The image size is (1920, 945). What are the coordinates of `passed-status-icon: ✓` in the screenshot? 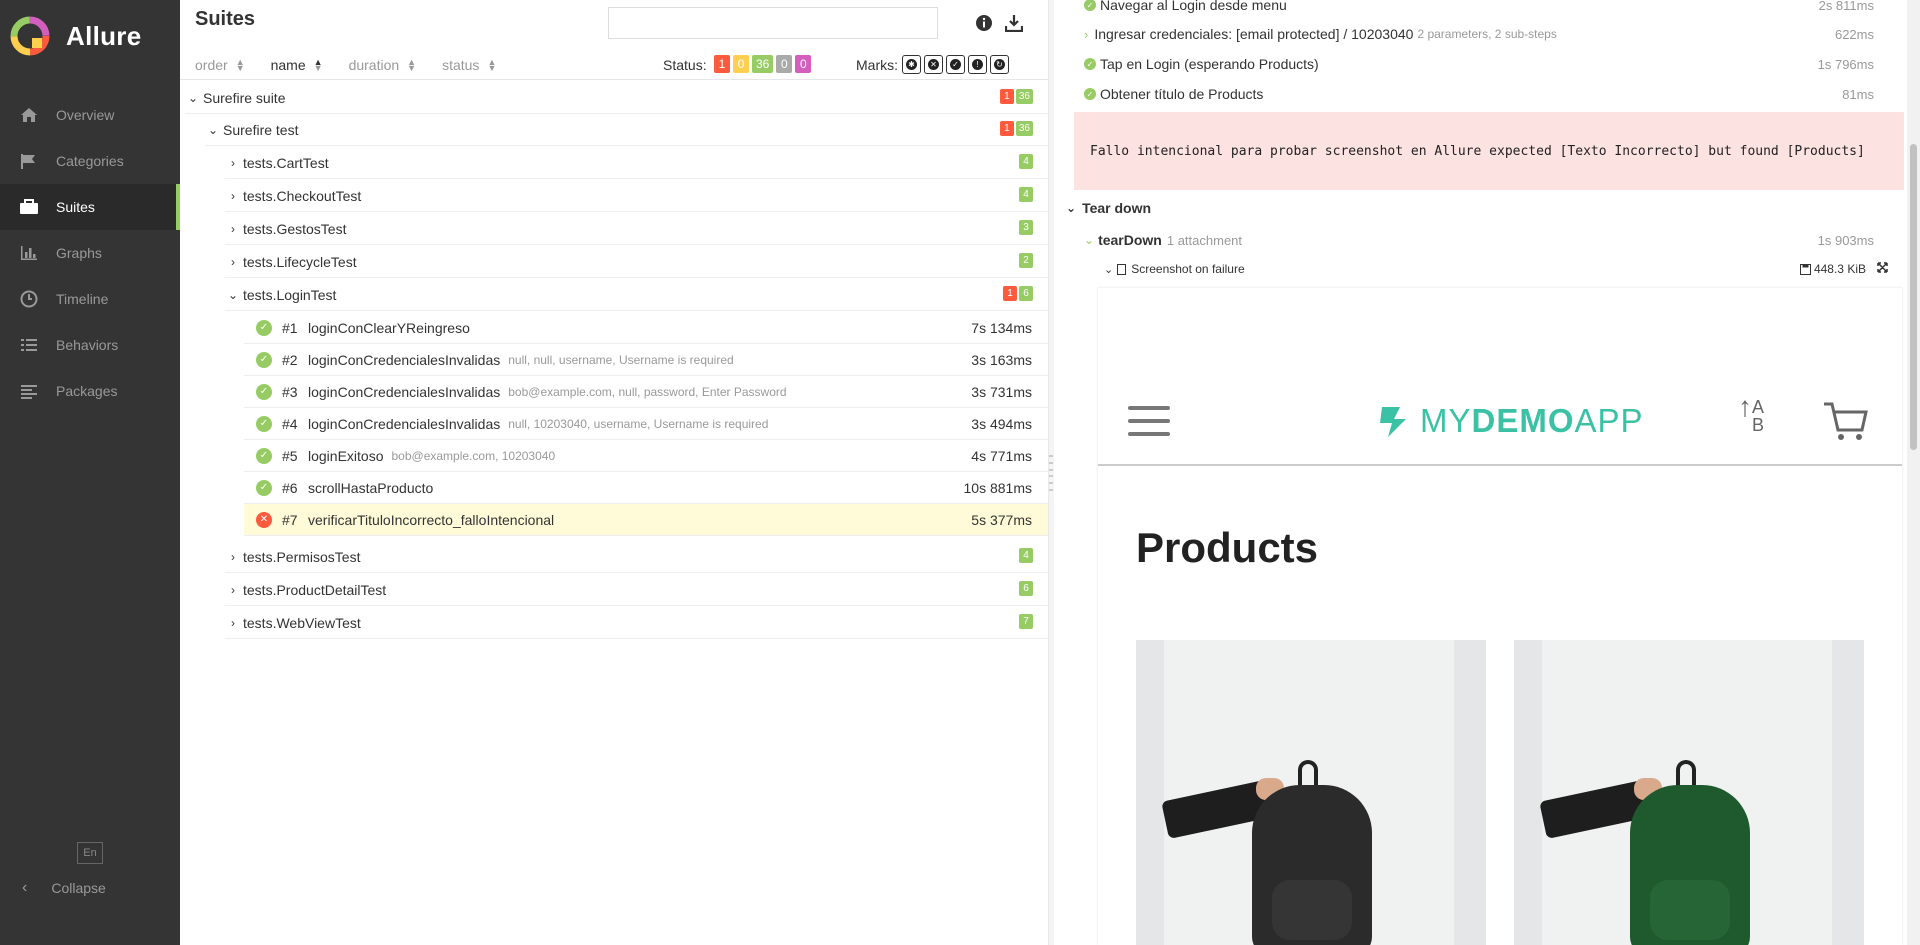 It's located at (264, 455).